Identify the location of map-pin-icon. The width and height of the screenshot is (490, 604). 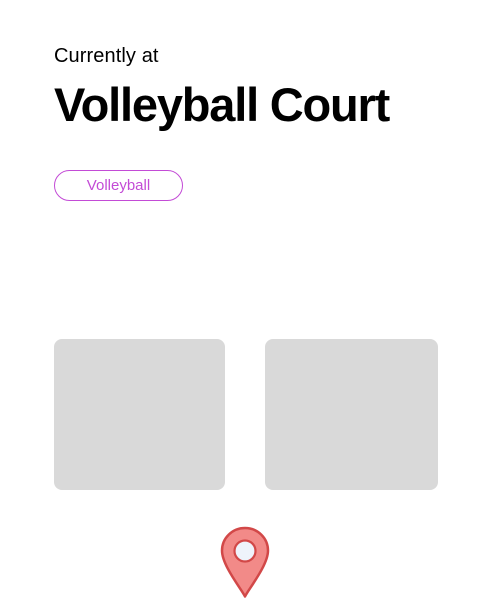
(245, 562).